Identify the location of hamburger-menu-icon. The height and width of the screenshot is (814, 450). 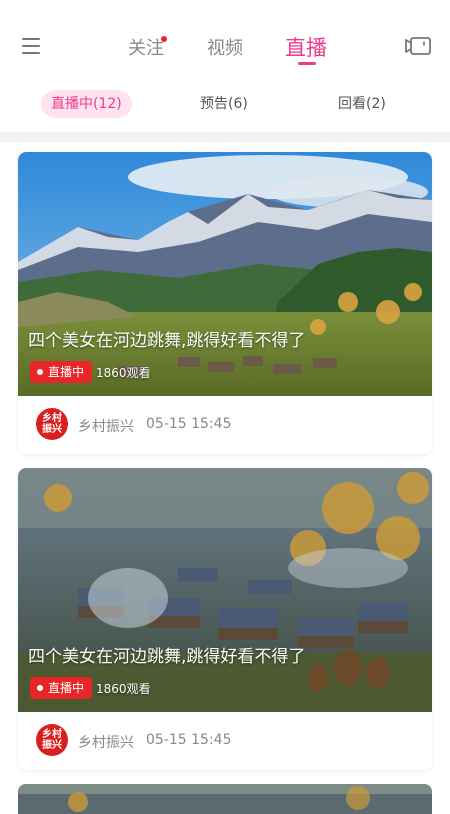
(31, 46).